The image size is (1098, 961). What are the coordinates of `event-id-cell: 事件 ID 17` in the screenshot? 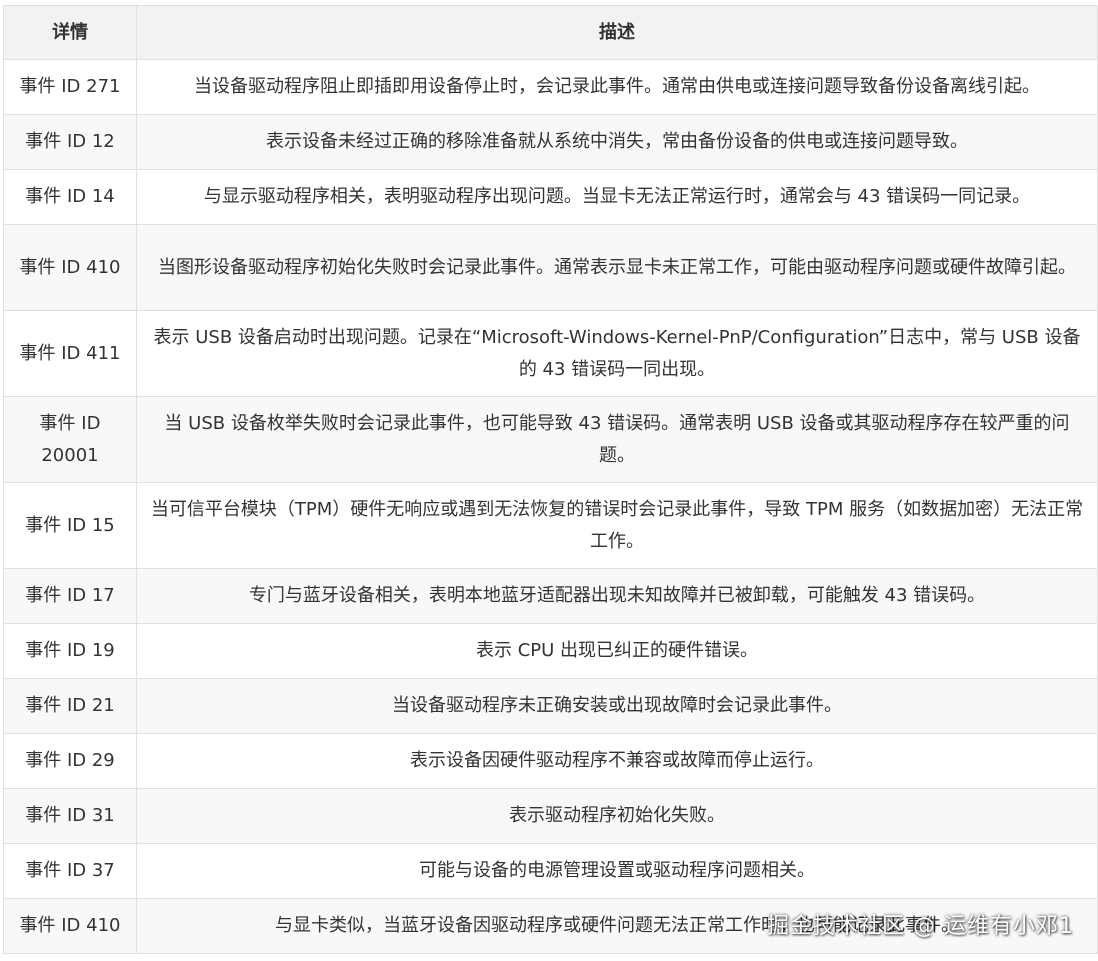 It's located at (70, 596).